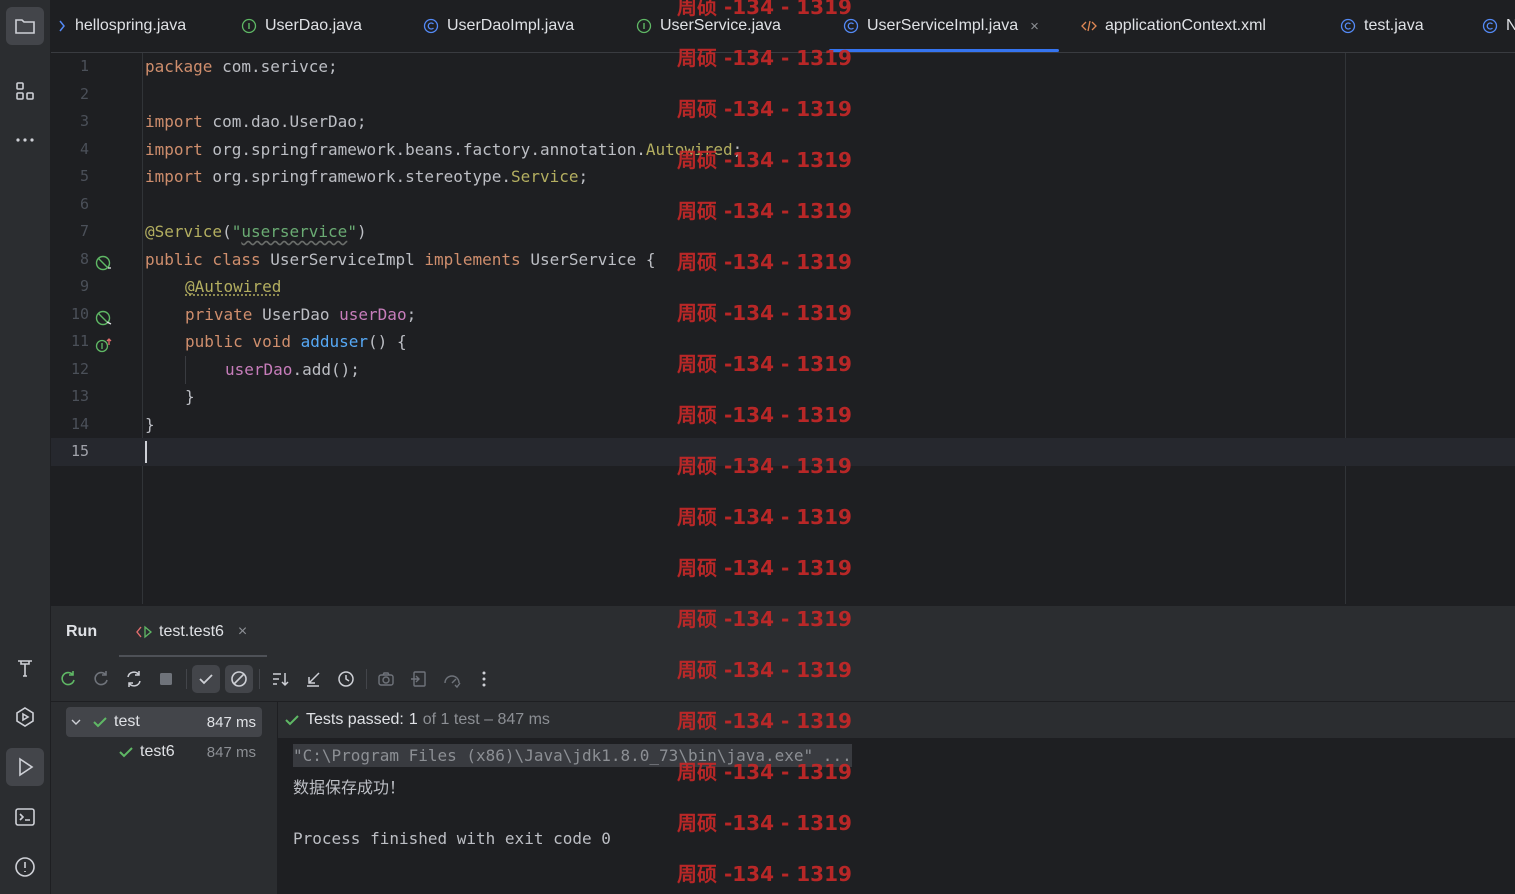  What do you see at coordinates (1173, 26) in the screenshot?
I see `tab-applicationcontext: applicationContext.xml` at bounding box center [1173, 26].